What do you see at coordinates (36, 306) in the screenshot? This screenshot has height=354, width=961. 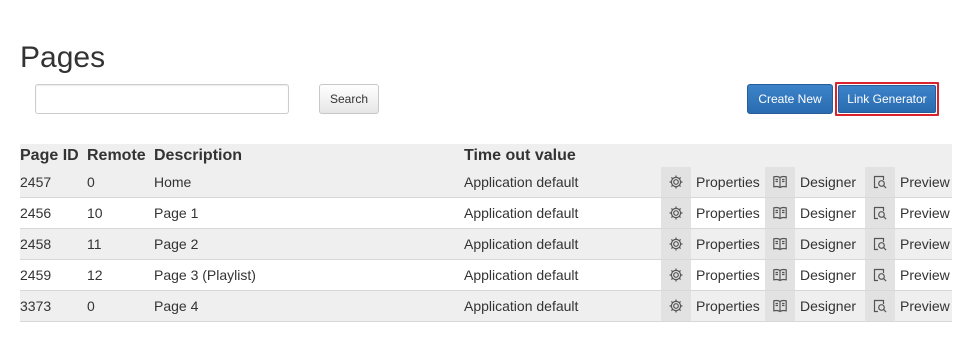 I see `cell-page-id: 3373` at bounding box center [36, 306].